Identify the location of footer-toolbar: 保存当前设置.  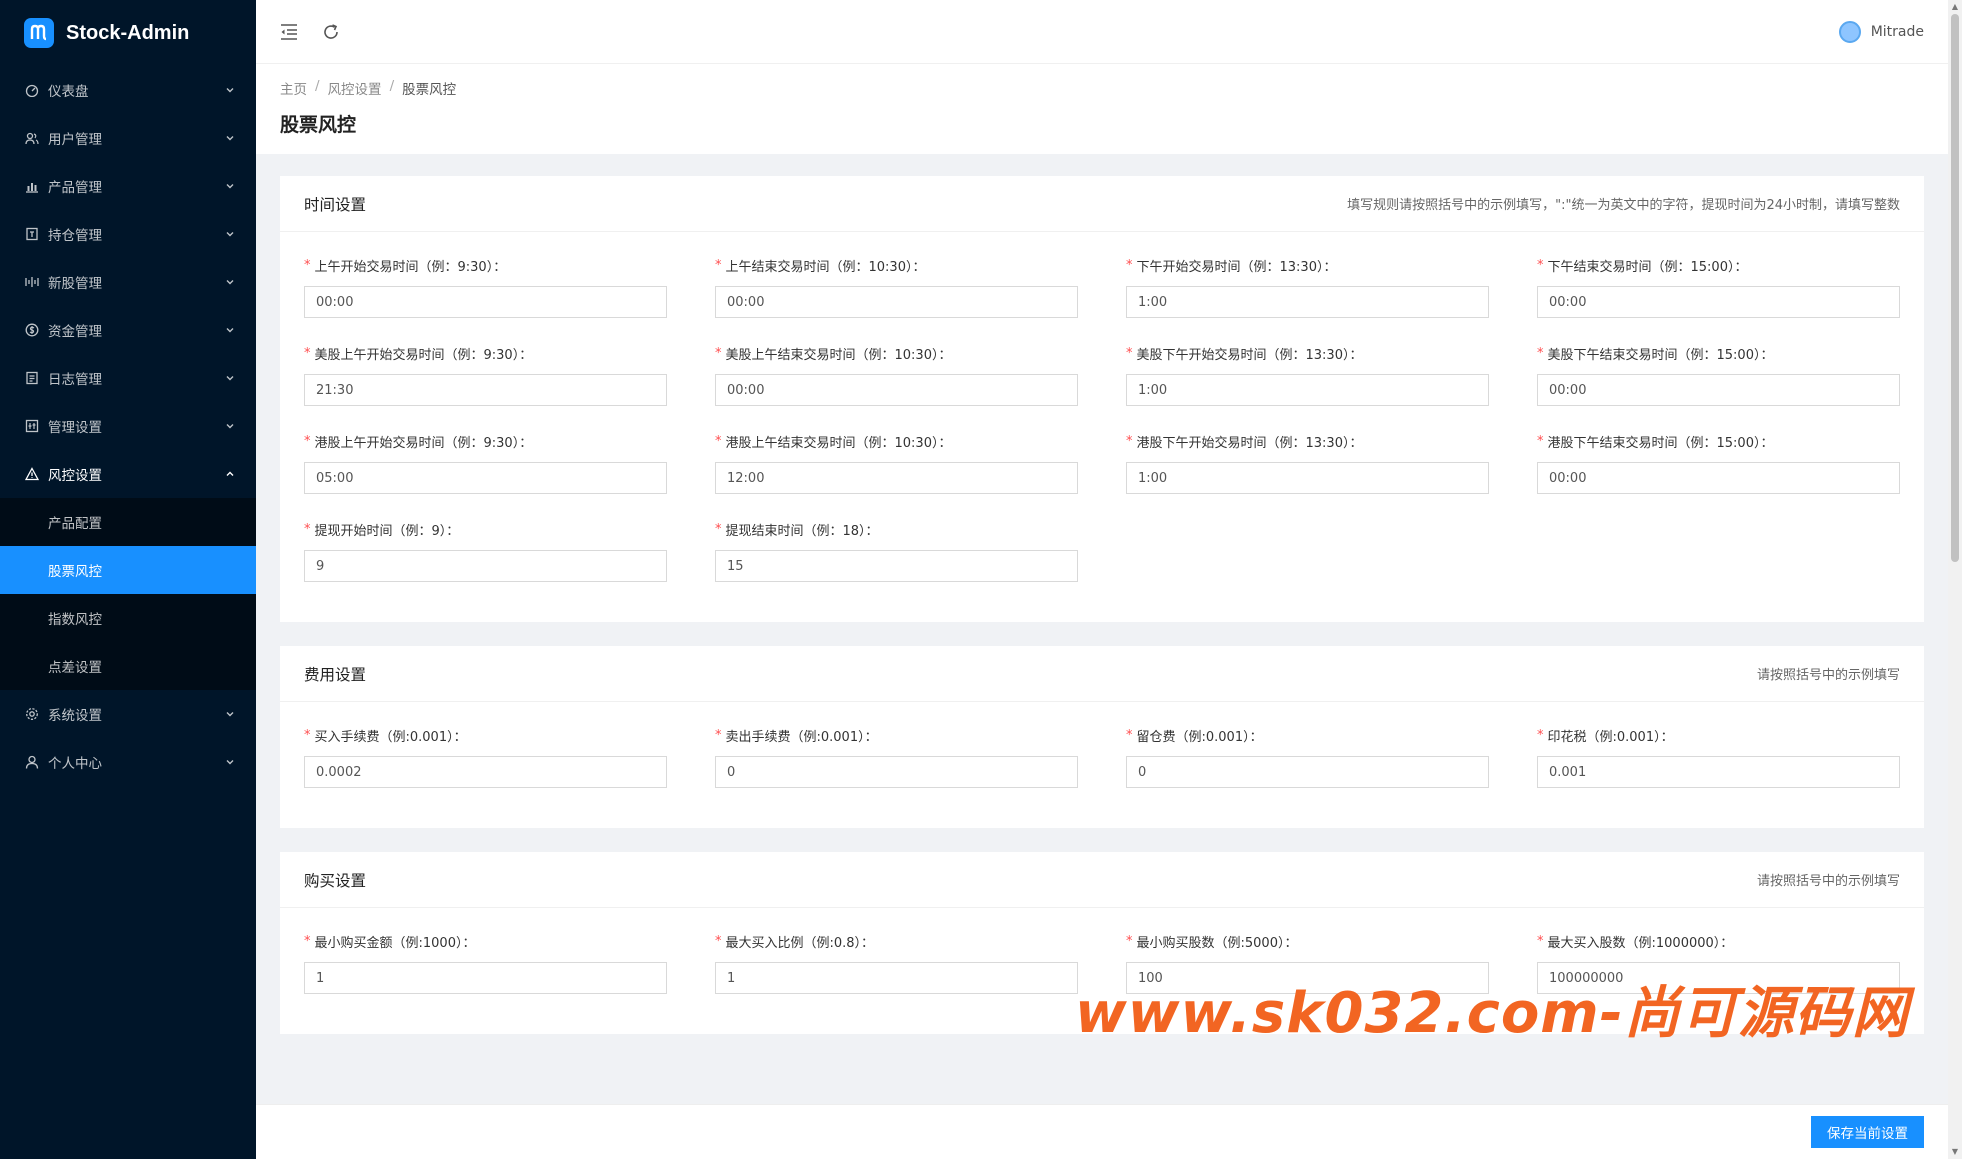
(1102, 1131).